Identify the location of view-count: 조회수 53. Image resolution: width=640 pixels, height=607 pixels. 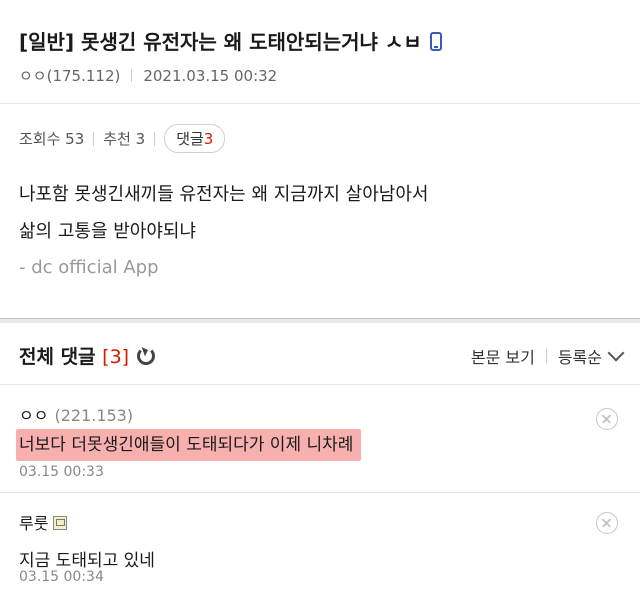
(52, 139).